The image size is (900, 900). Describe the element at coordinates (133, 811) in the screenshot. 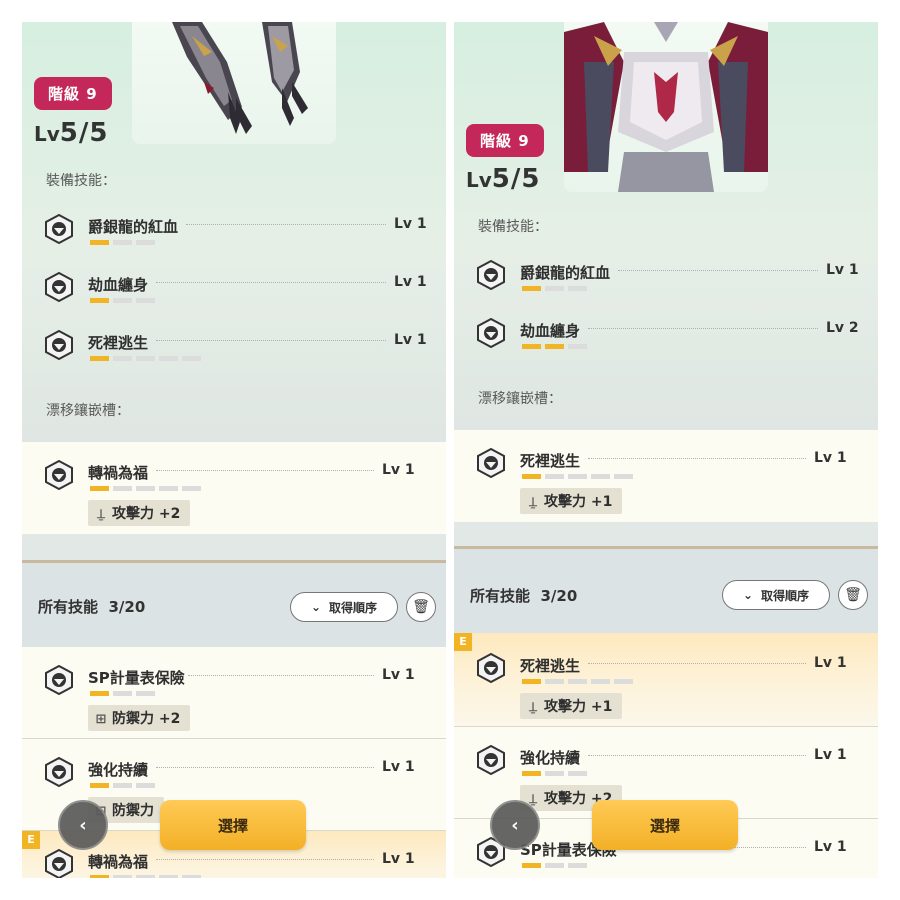

I see `bonus-text: 防禦力` at that location.